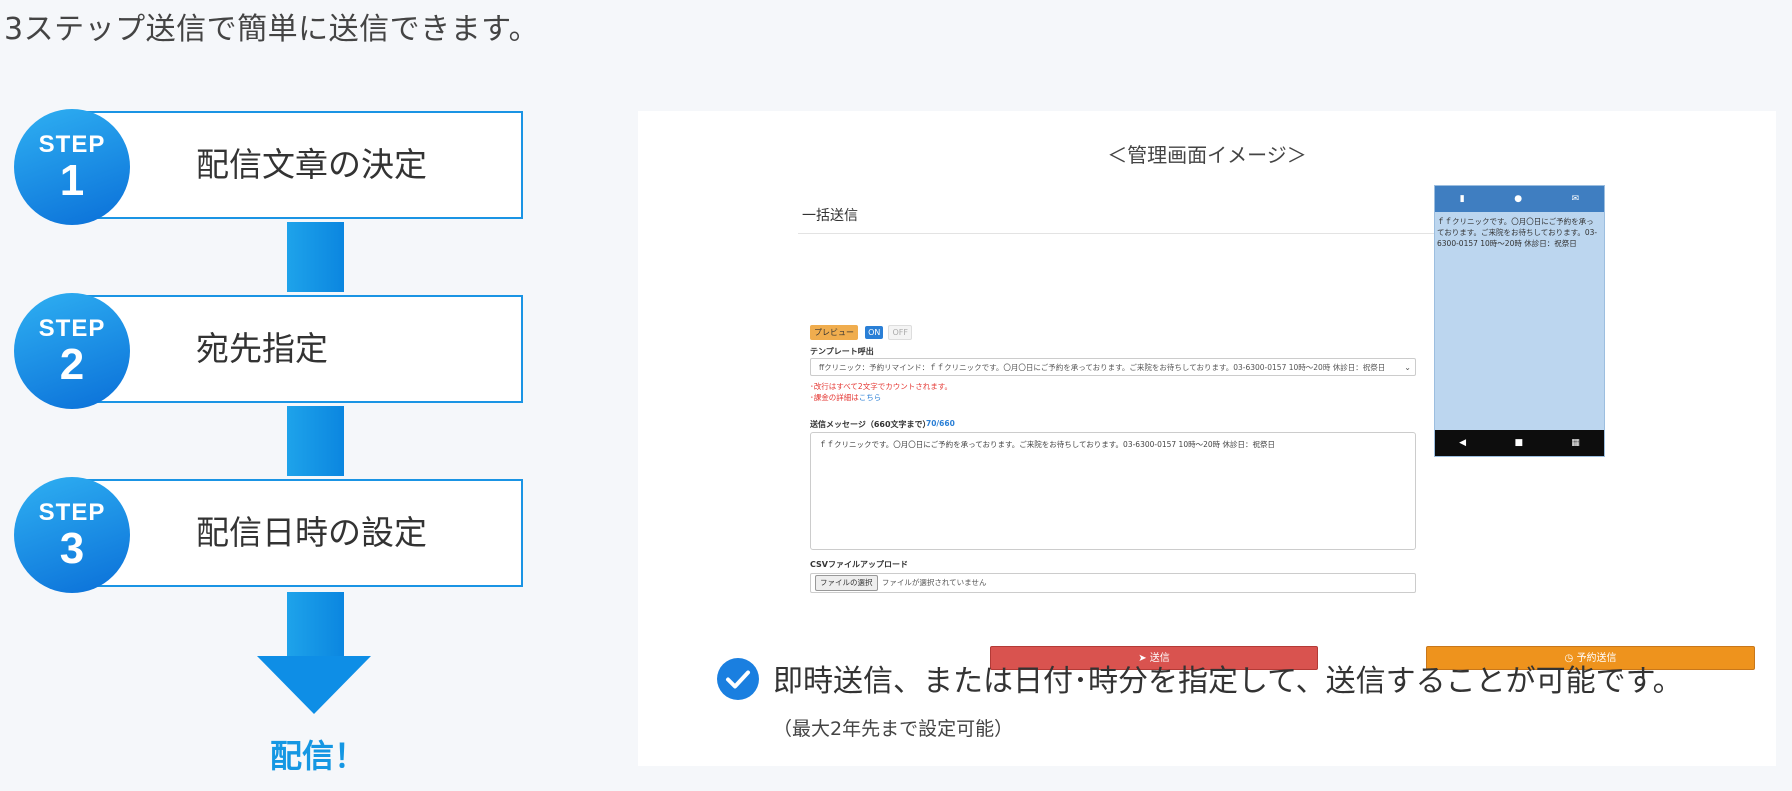 This screenshot has width=1792, height=791. Describe the element at coordinates (842, 351) in the screenshot. I see `template-label: テンプレート呼出` at that location.